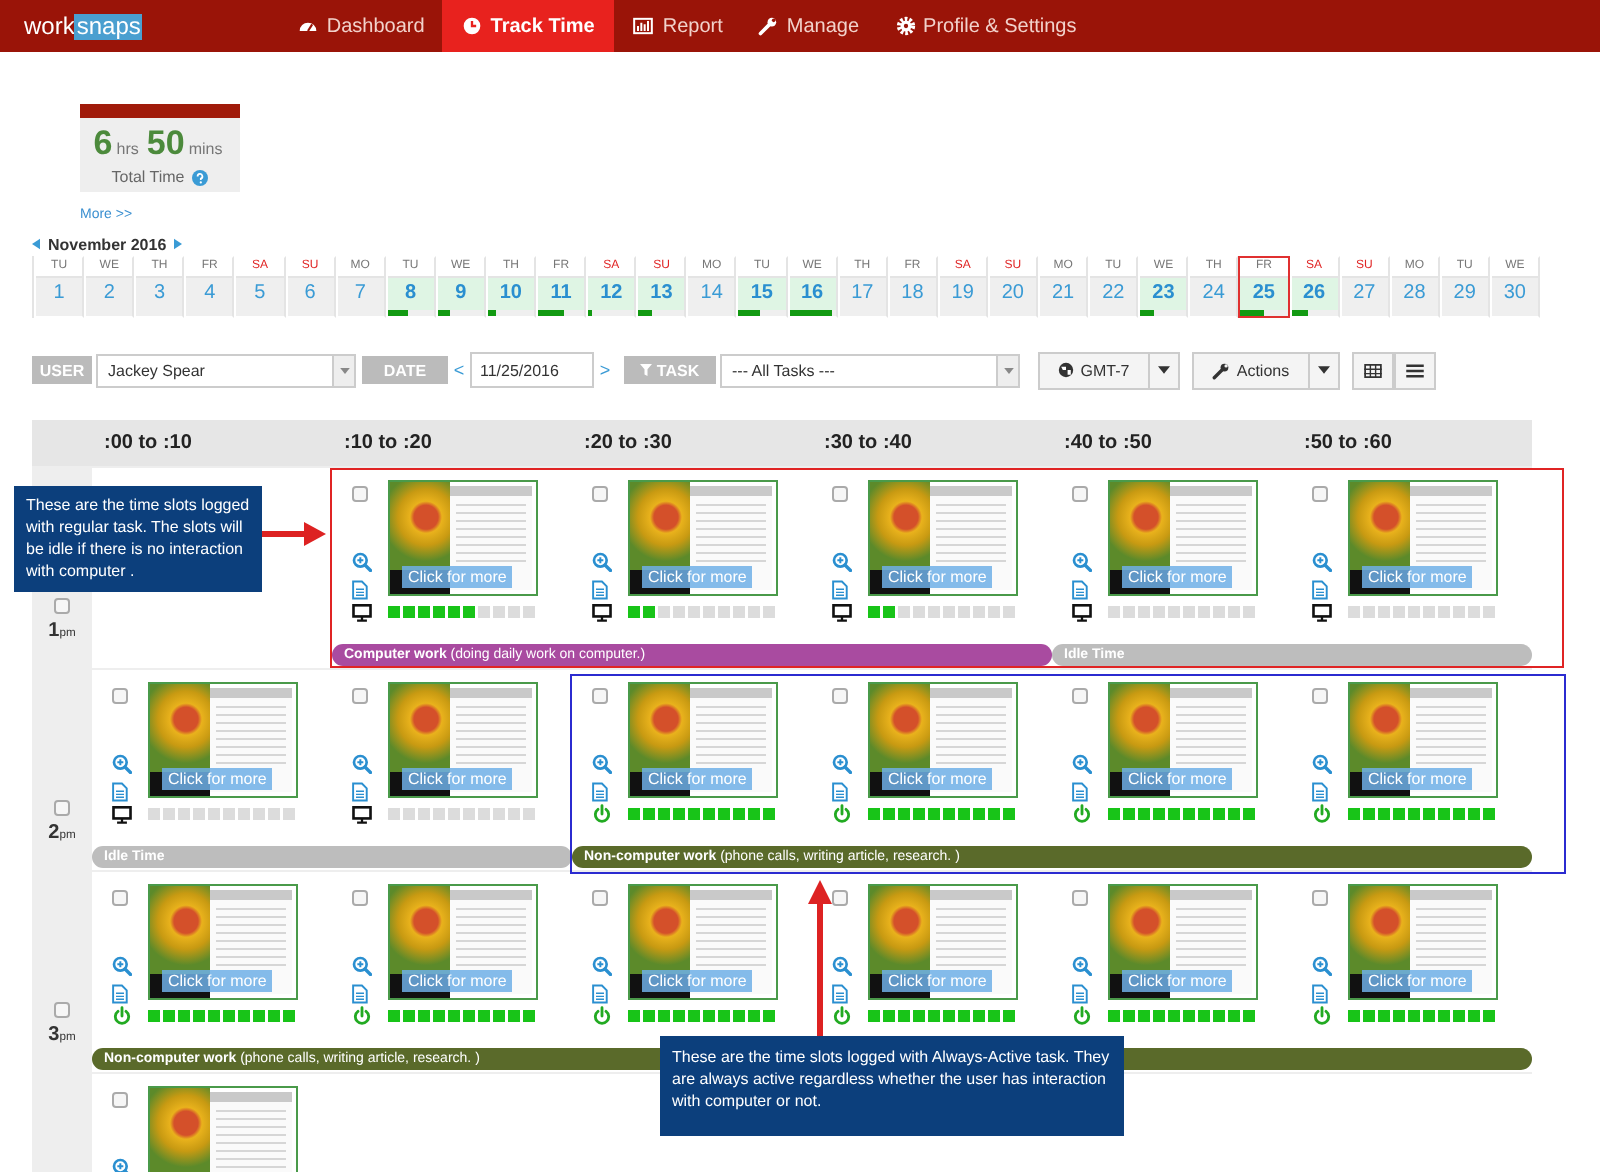  Describe the element at coordinates (108, 26) in the screenshot. I see `logo-badge: snaps` at that location.